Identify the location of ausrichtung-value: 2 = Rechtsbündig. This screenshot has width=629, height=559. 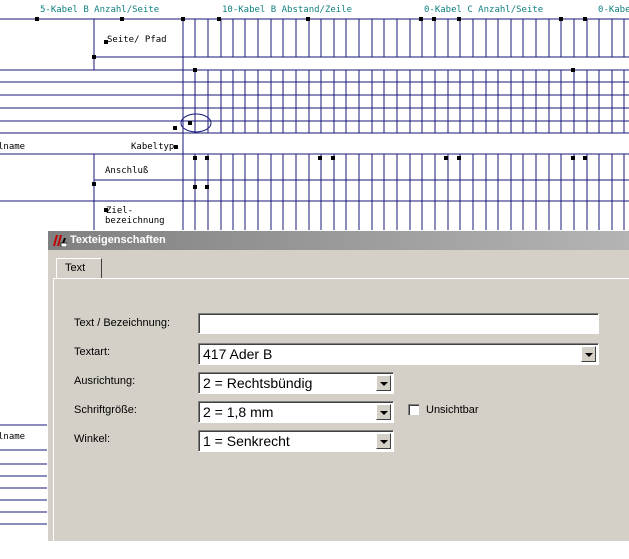
(258, 383).